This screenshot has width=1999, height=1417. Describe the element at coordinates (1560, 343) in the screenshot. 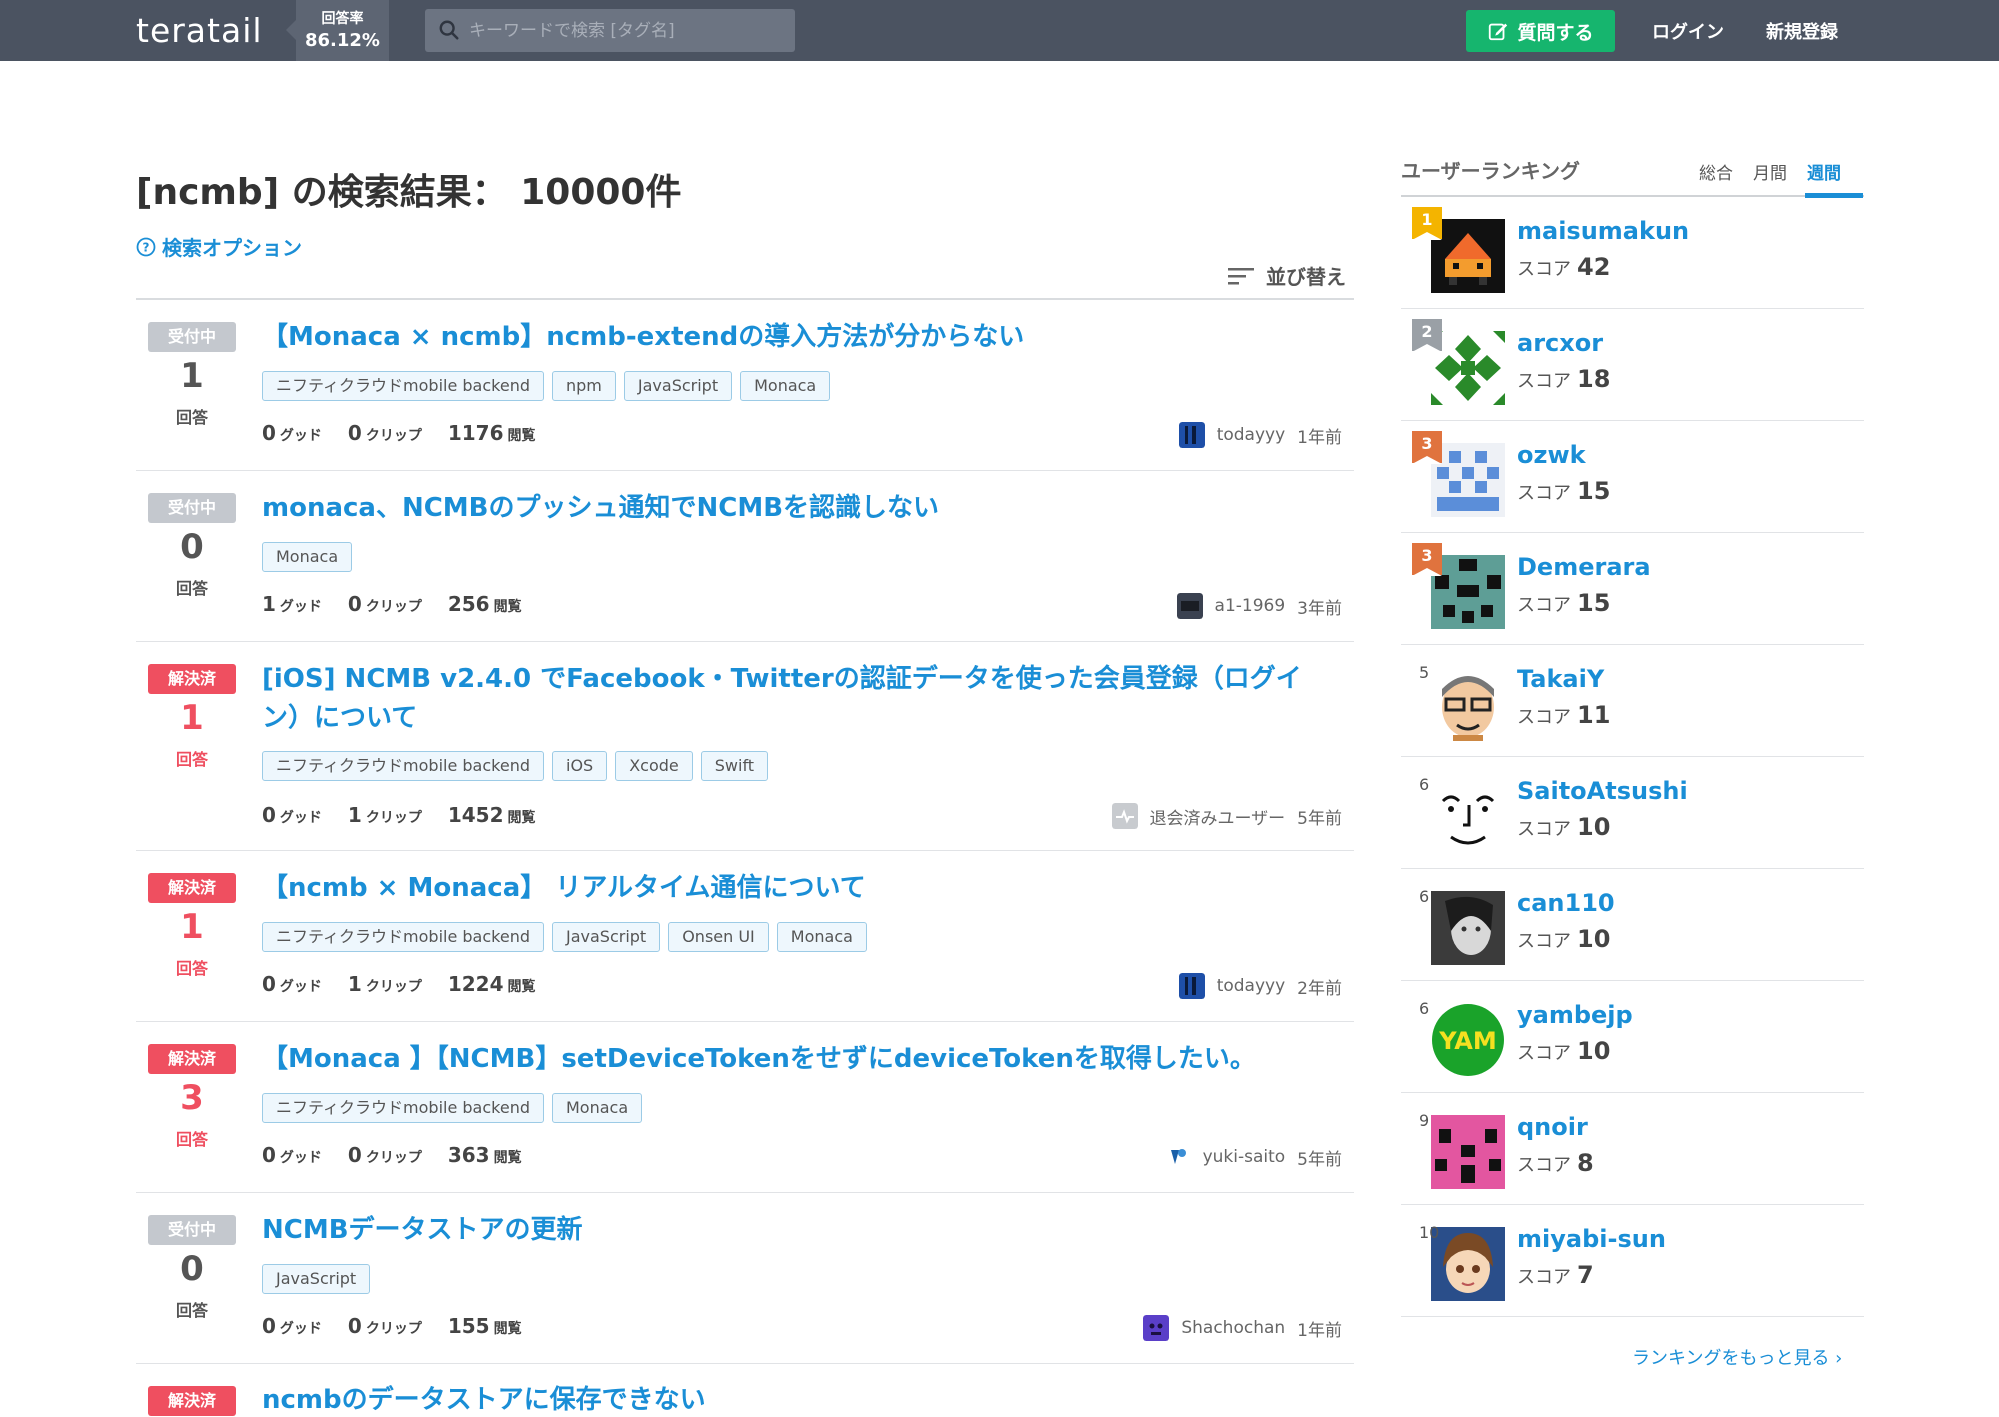

I see `user-name: arcxor` at that location.